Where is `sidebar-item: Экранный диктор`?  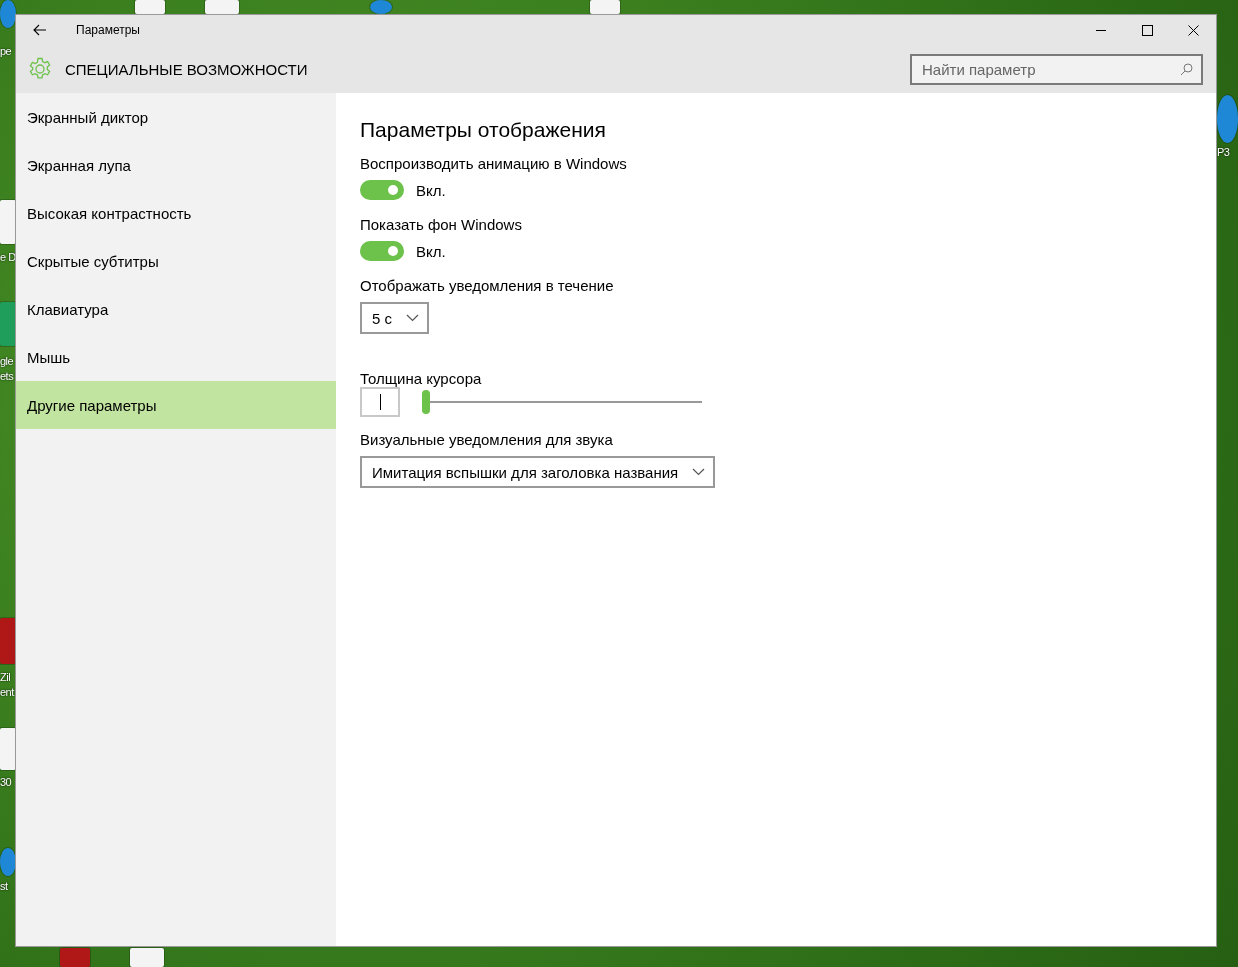 sidebar-item: Экранный диктор is located at coordinates (176, 117).